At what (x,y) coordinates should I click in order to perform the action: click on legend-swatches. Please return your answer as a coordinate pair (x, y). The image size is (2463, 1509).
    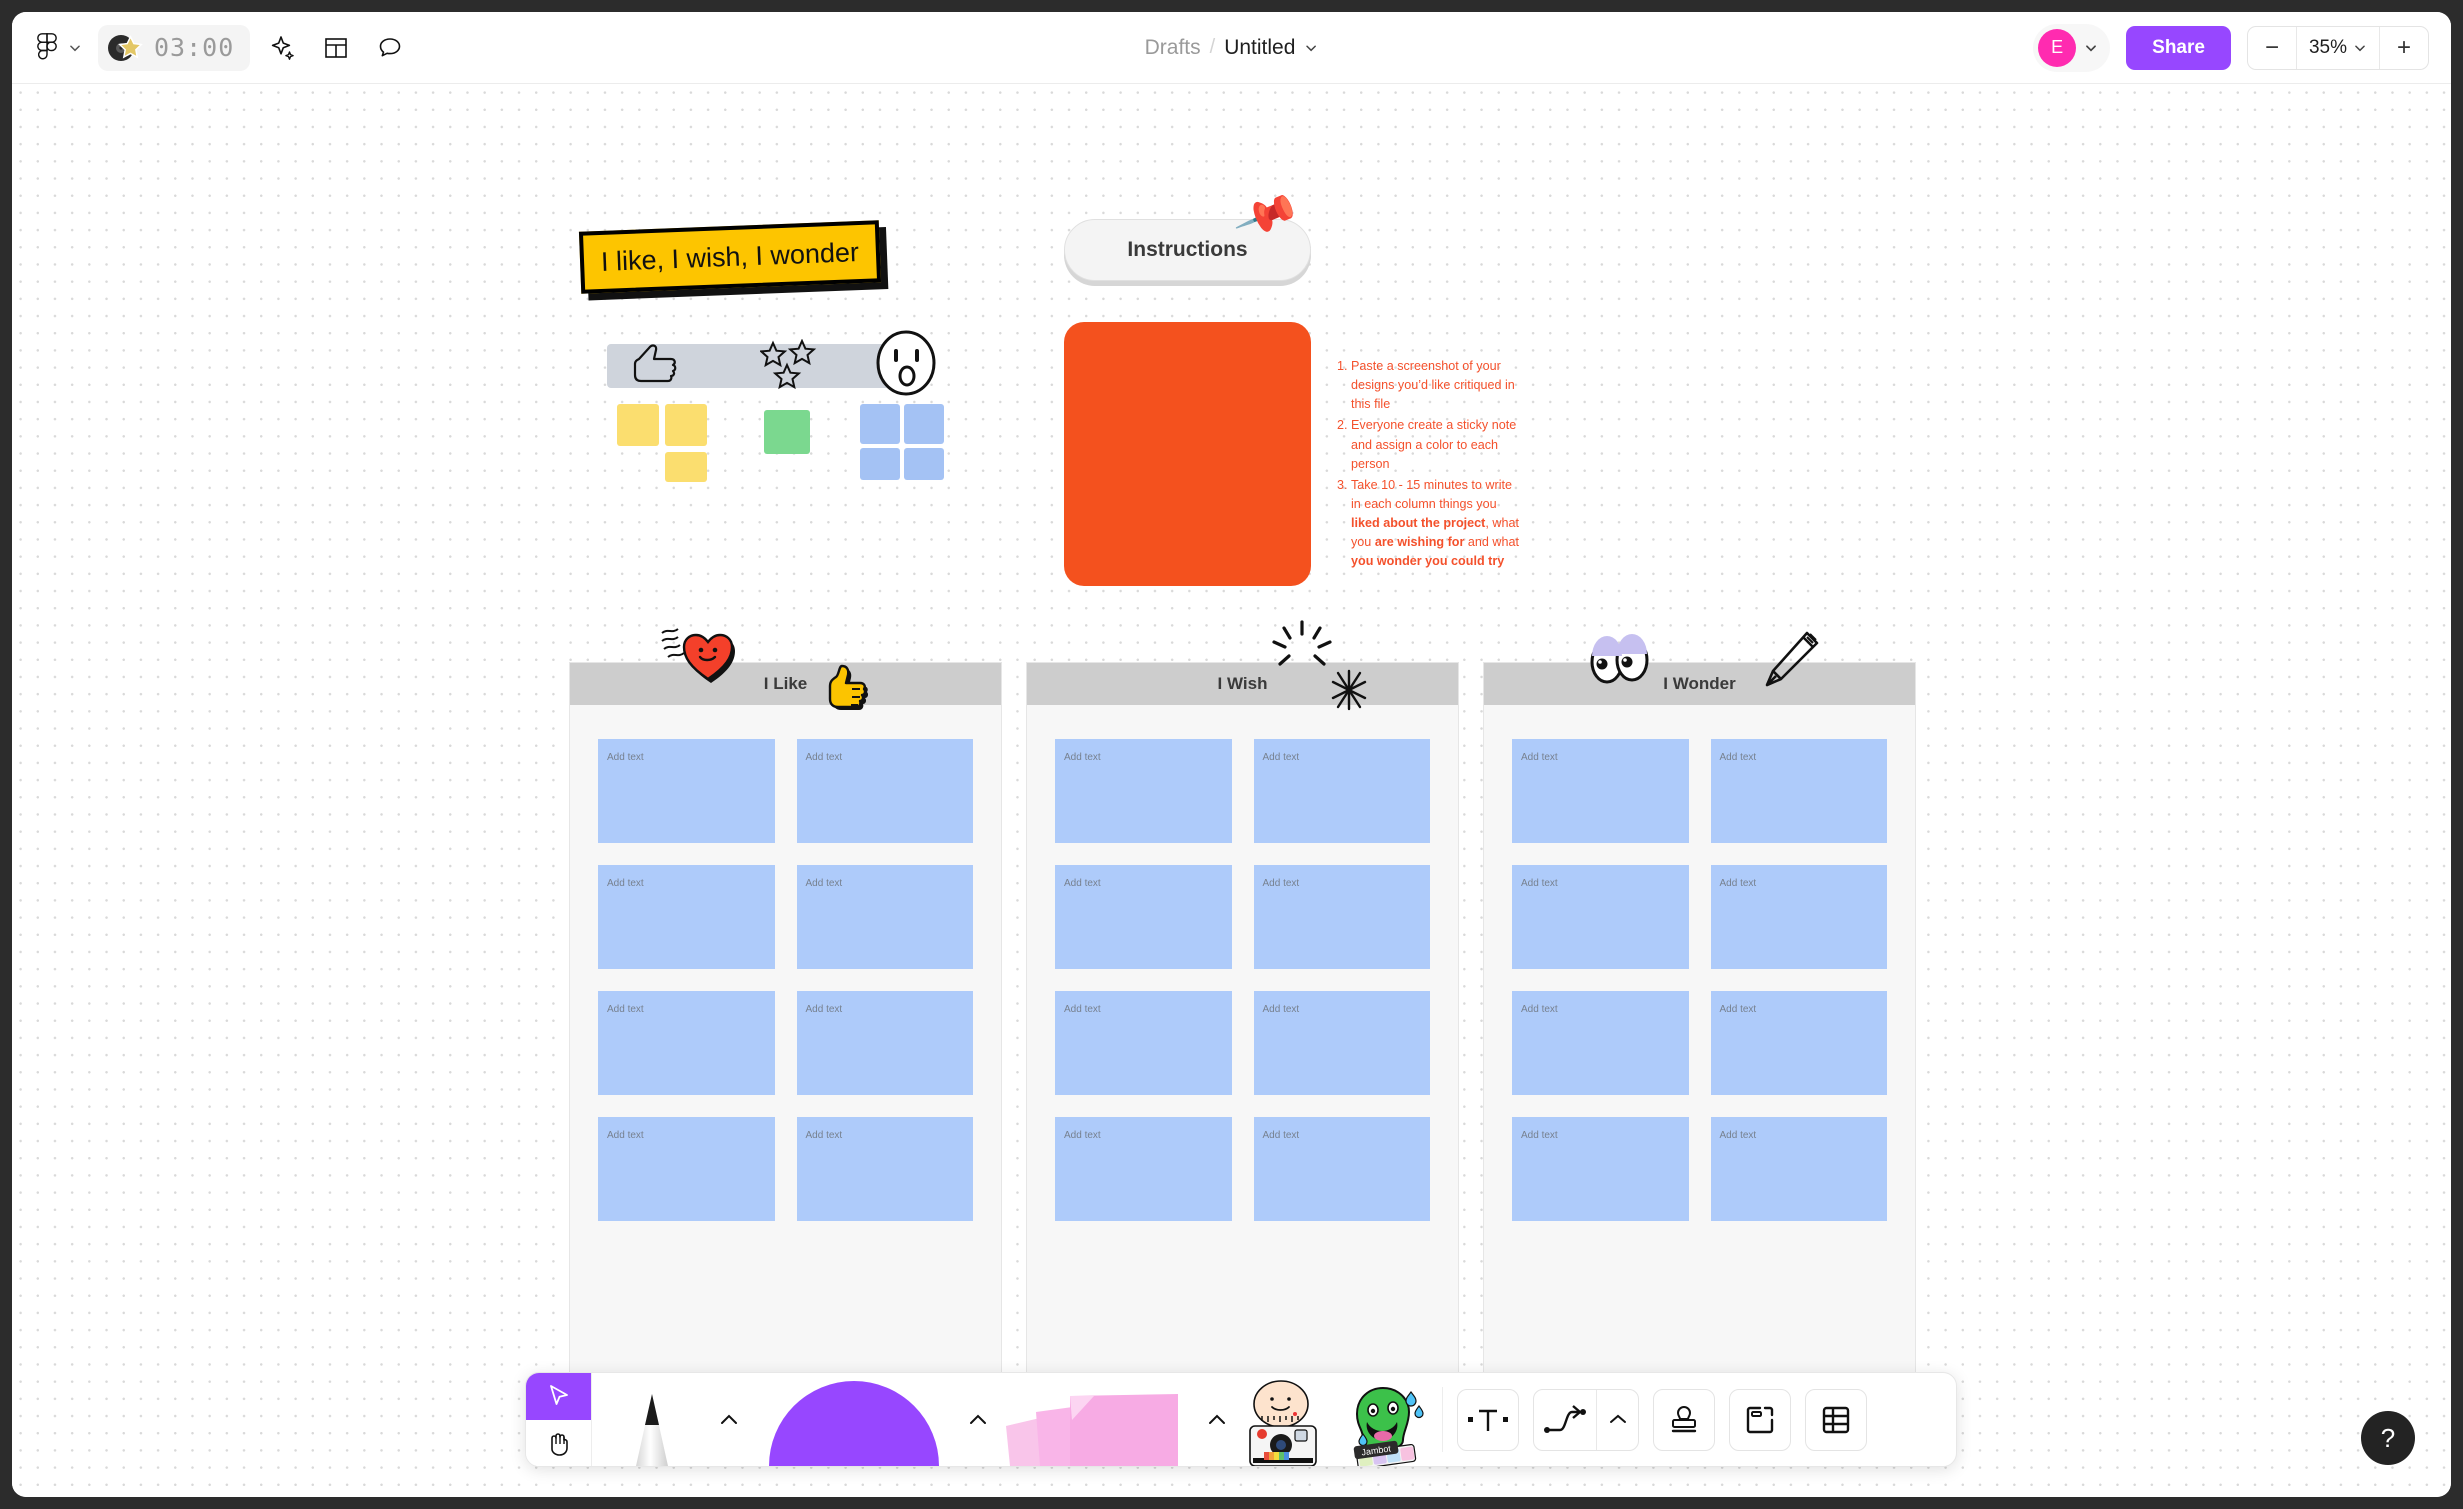
    Looking at the image, I should click on (777, 449).